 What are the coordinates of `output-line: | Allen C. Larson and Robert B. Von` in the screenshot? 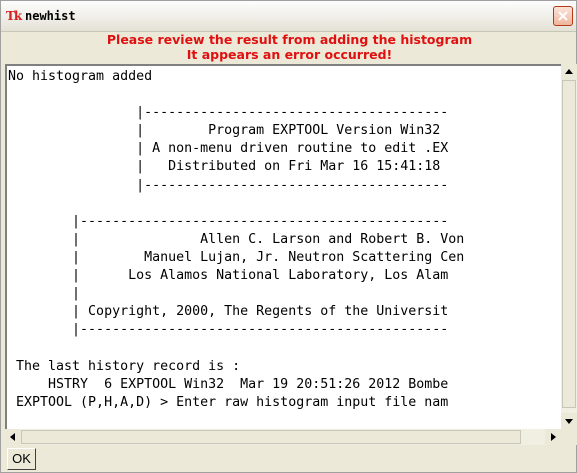 It's located at (236, 239).